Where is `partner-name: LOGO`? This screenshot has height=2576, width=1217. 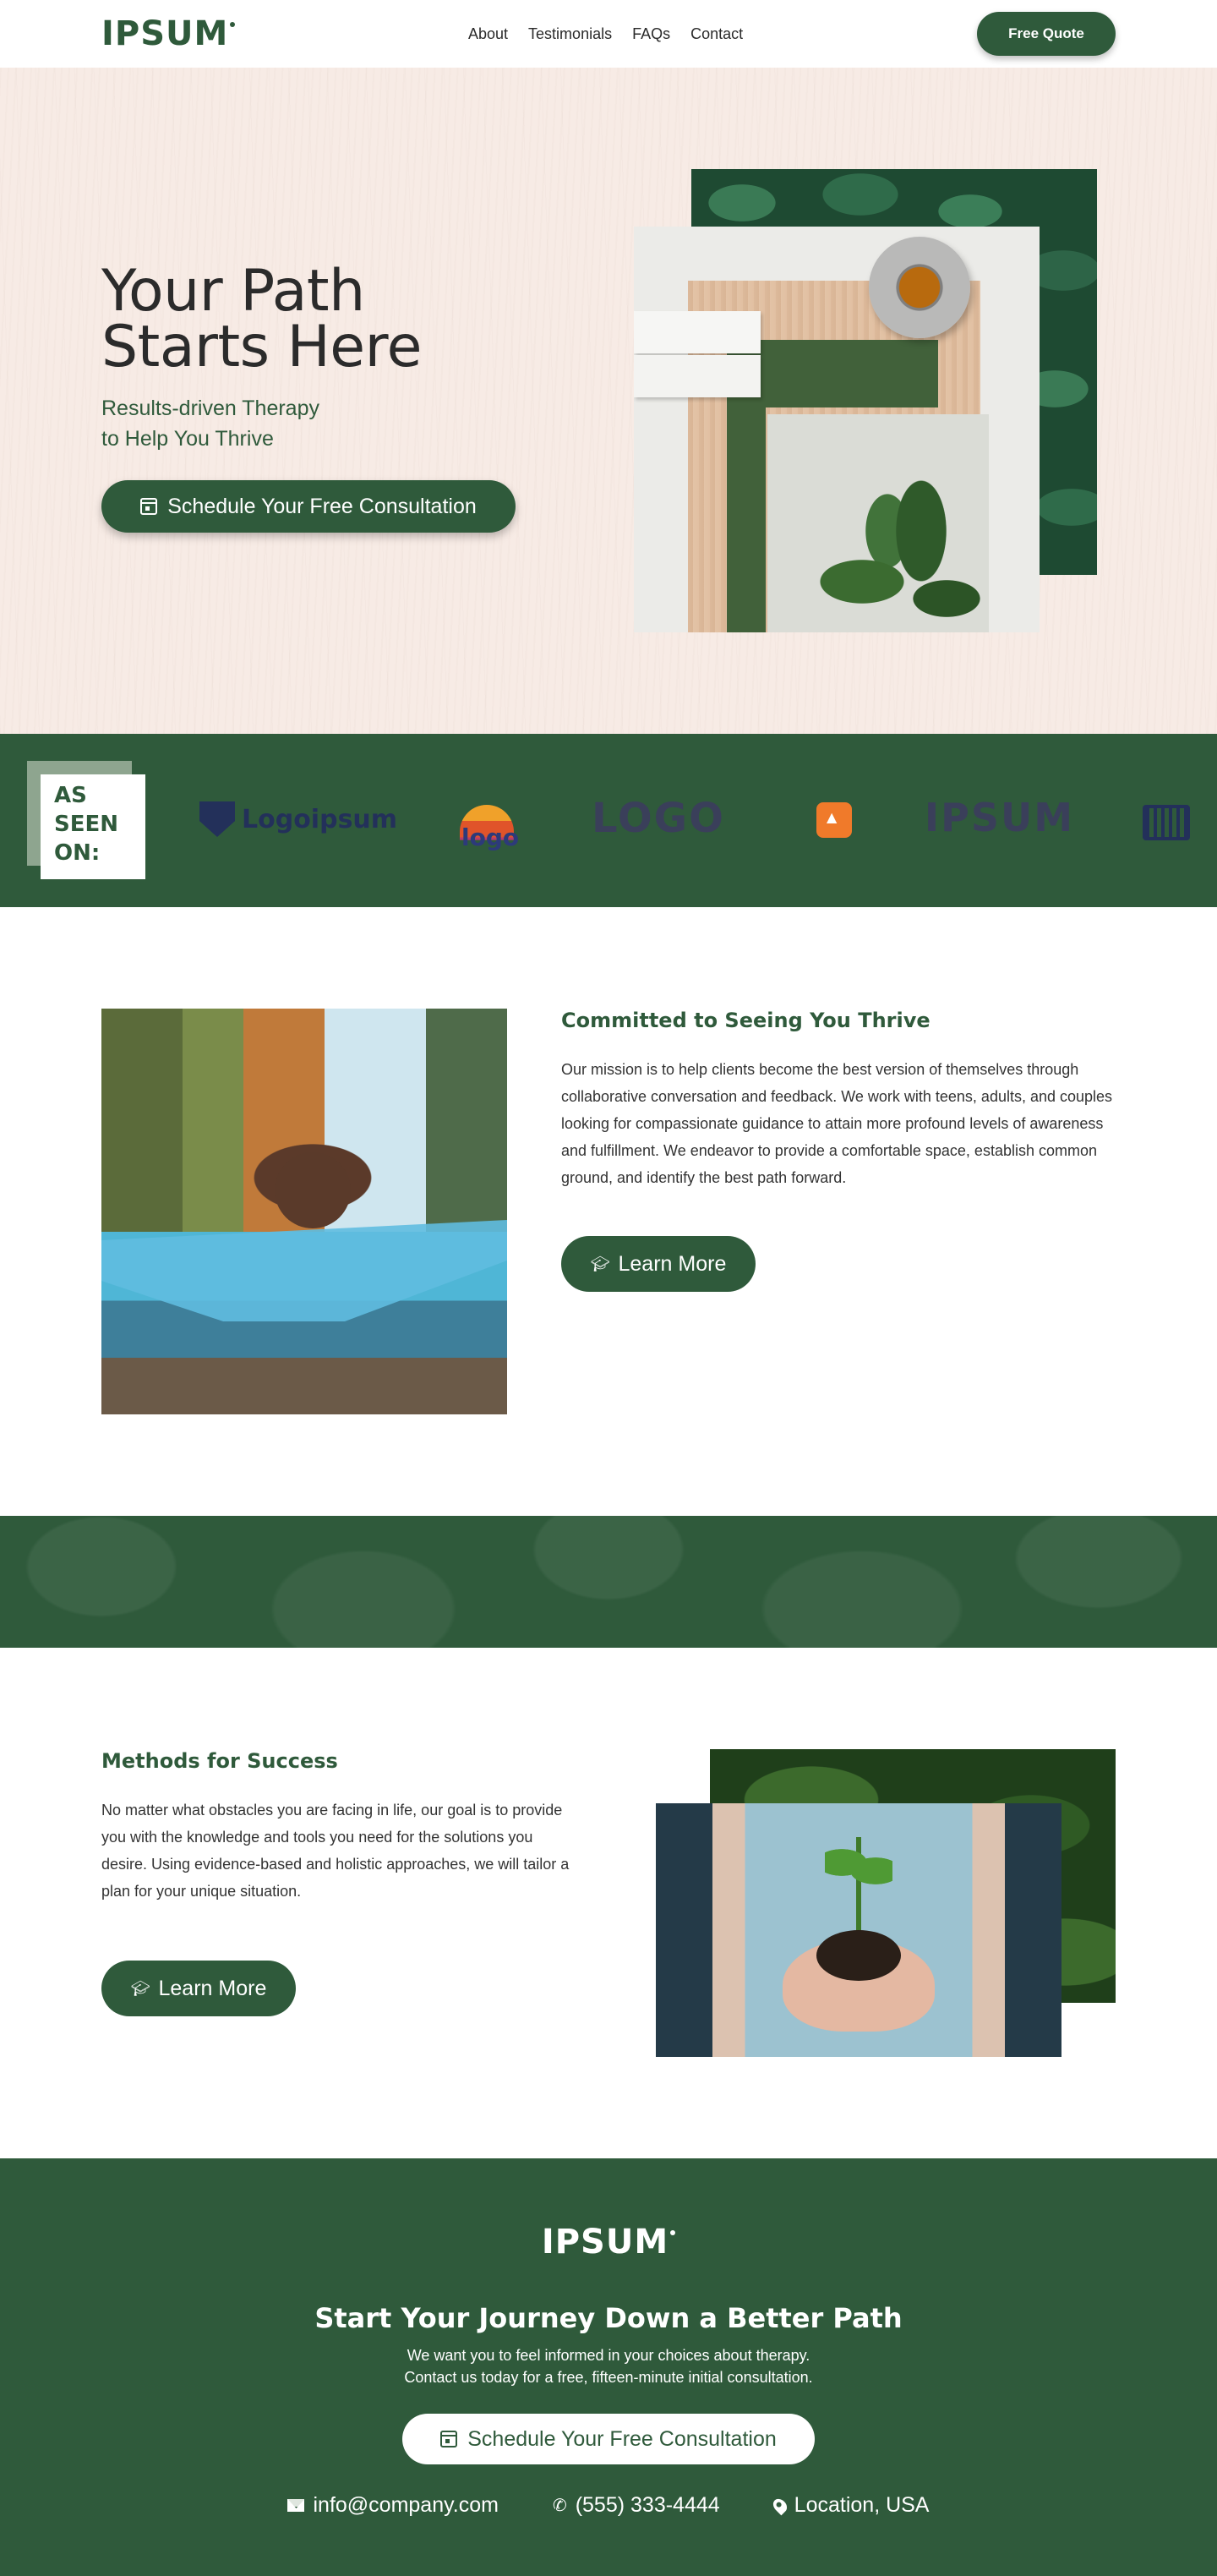
partner-name: LOGO is located at coordinates (658, 818).